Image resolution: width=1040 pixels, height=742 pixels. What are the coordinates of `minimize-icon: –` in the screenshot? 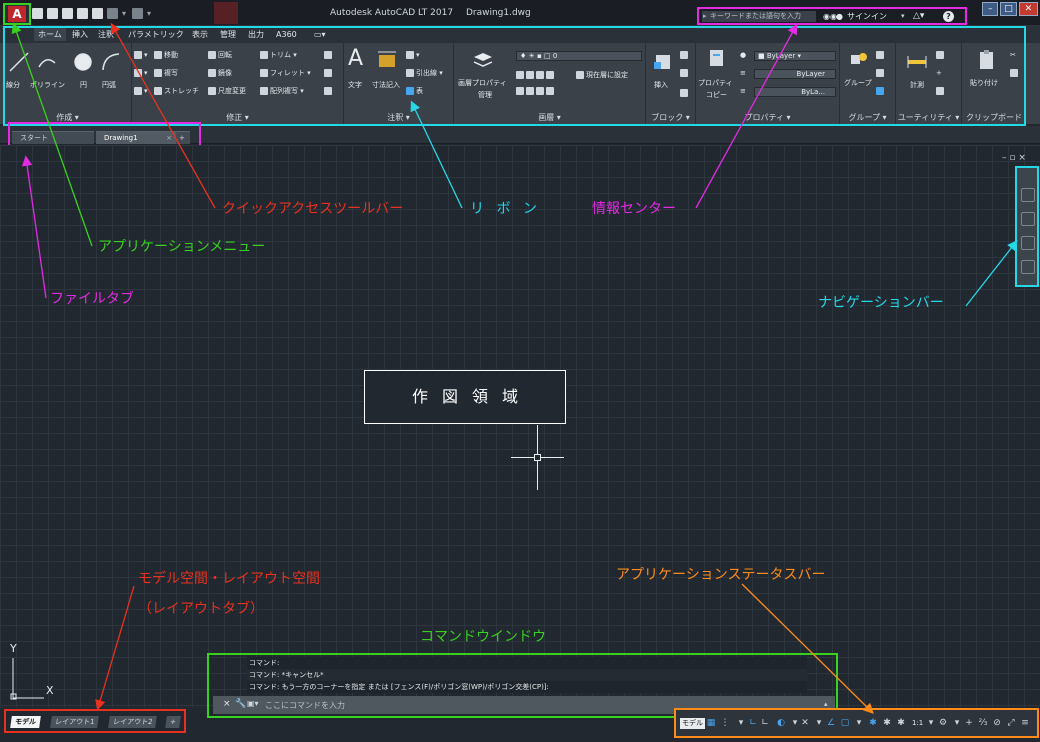 It's located at (990, 9).